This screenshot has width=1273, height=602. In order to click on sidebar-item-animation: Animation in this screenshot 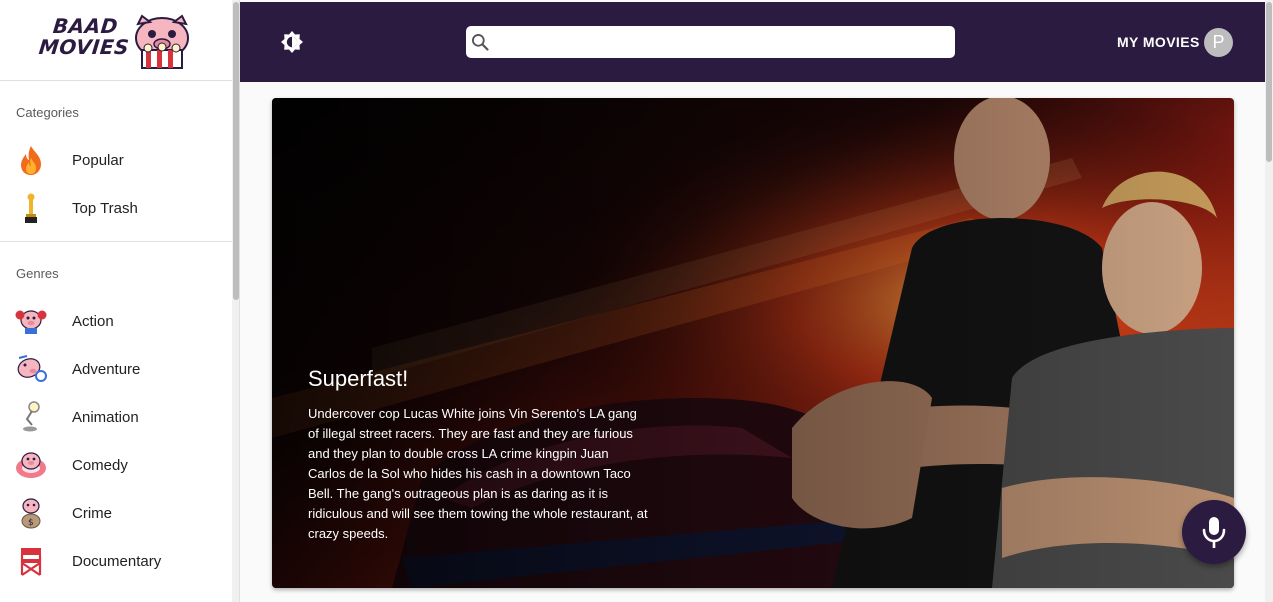, I will do `click(116, 417)`.